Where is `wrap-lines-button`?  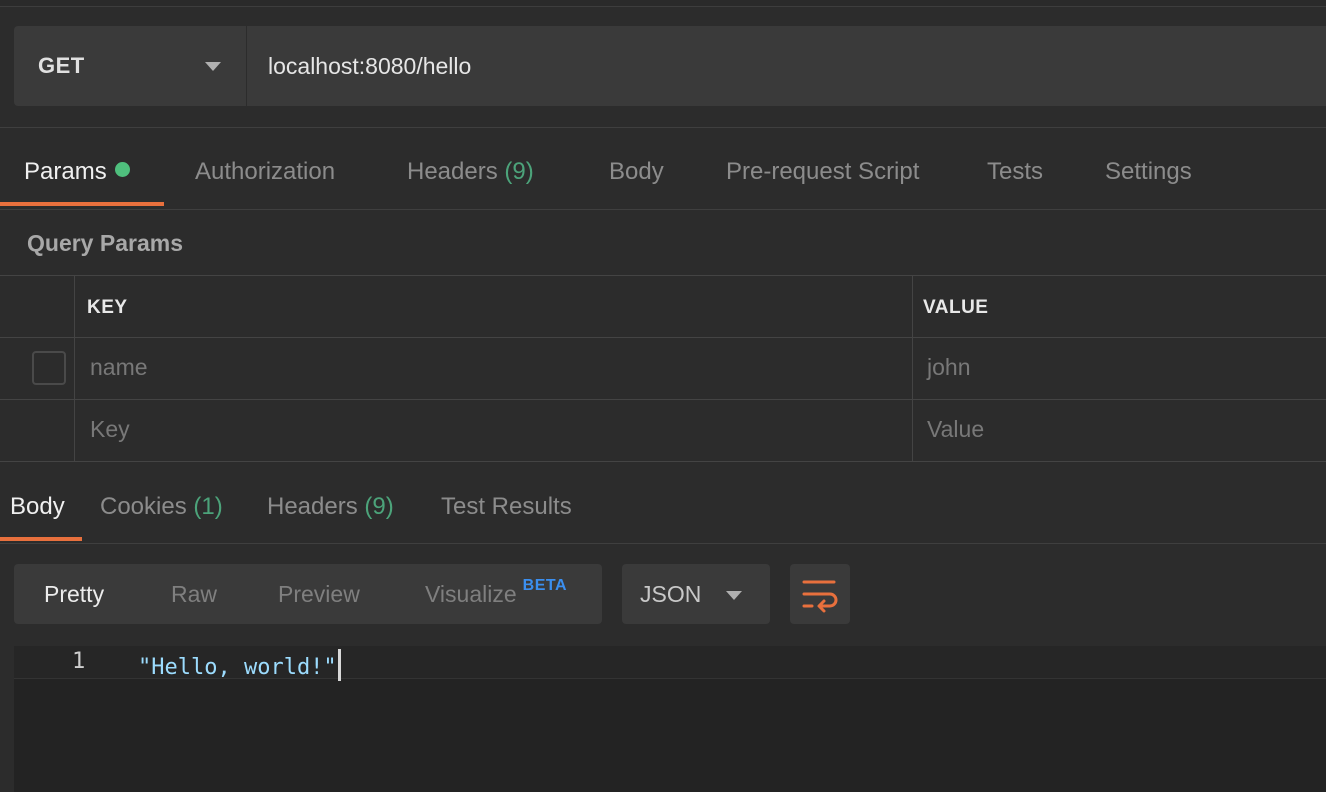 wrap-lines-button is located at coordinates (820, 594).